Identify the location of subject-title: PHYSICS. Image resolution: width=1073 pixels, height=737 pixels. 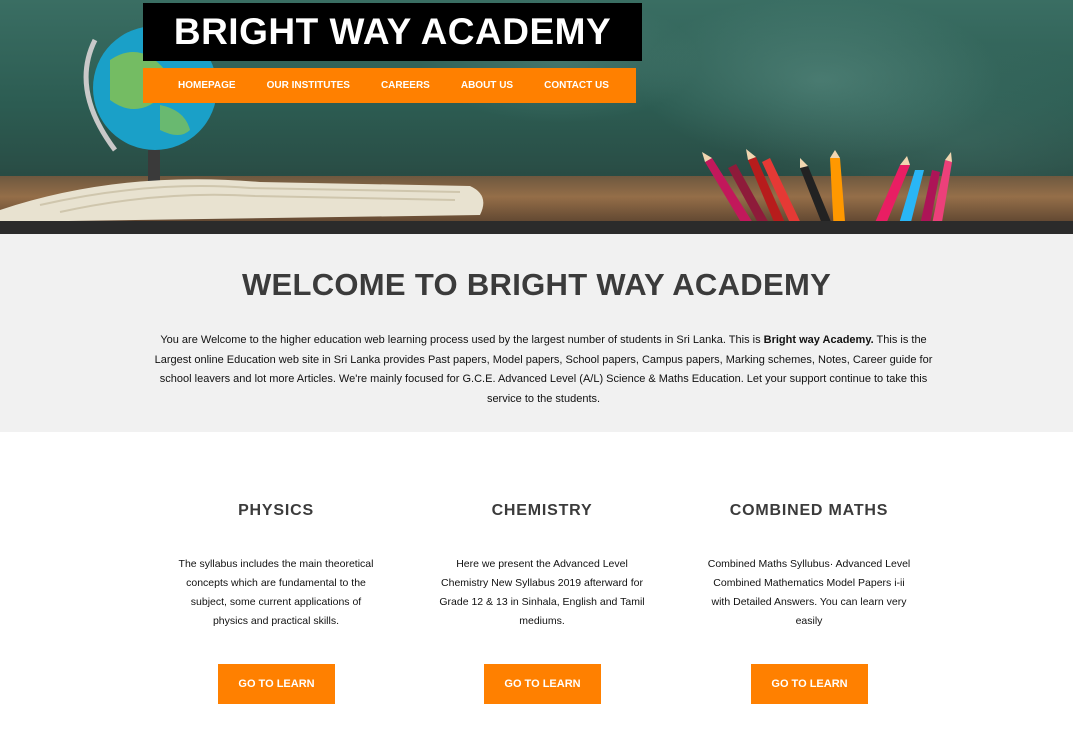
(276, 510).